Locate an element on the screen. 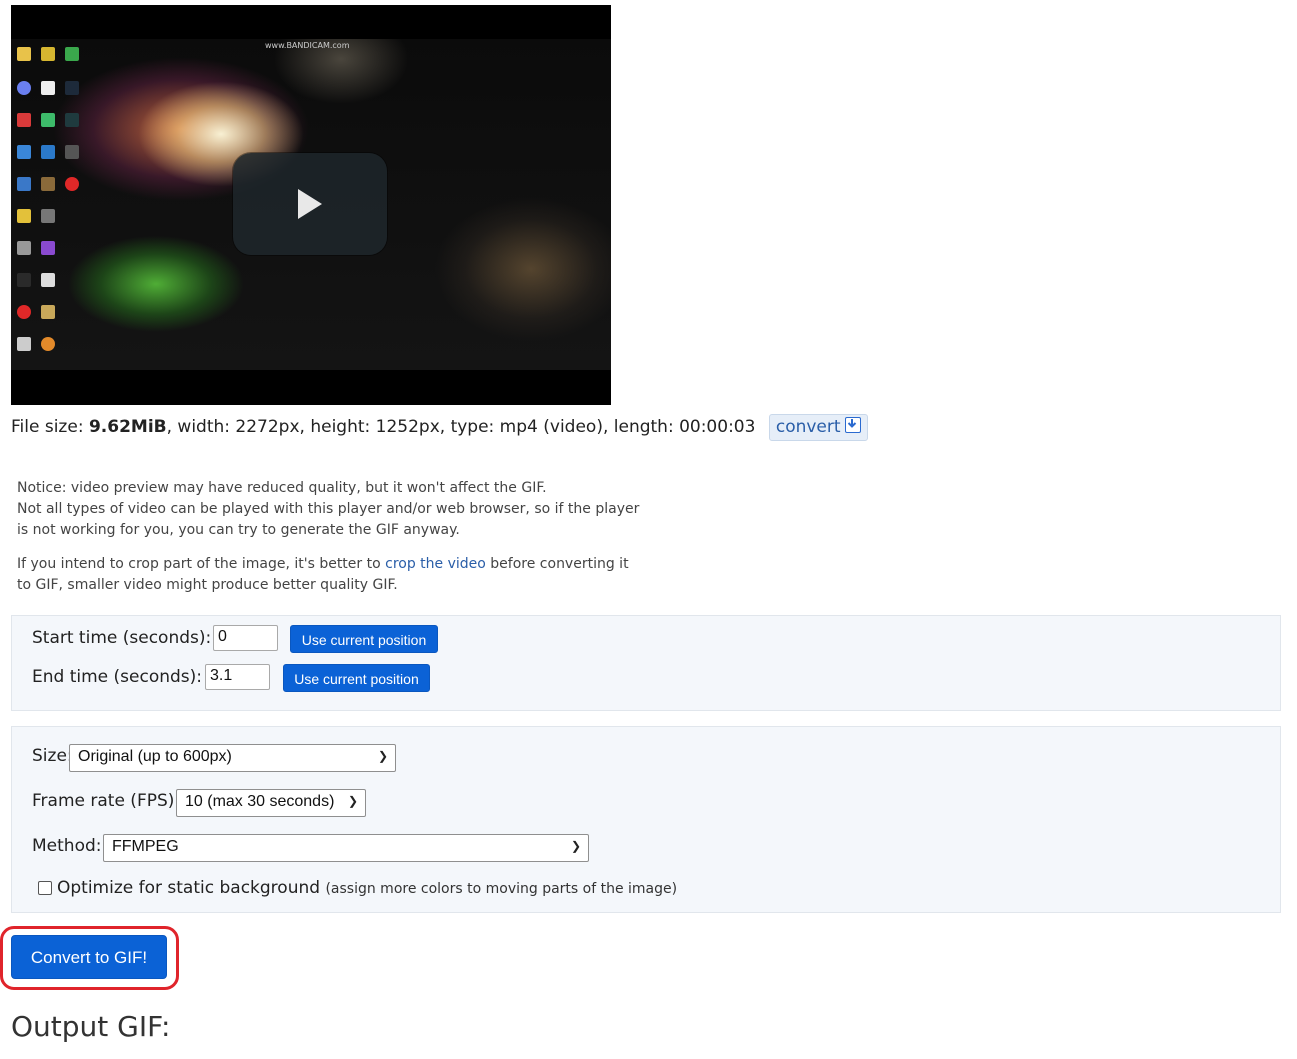 This screenshot has width=1297, height=1059. crop-video-link: crop the video is located at coordinates (435, 564).